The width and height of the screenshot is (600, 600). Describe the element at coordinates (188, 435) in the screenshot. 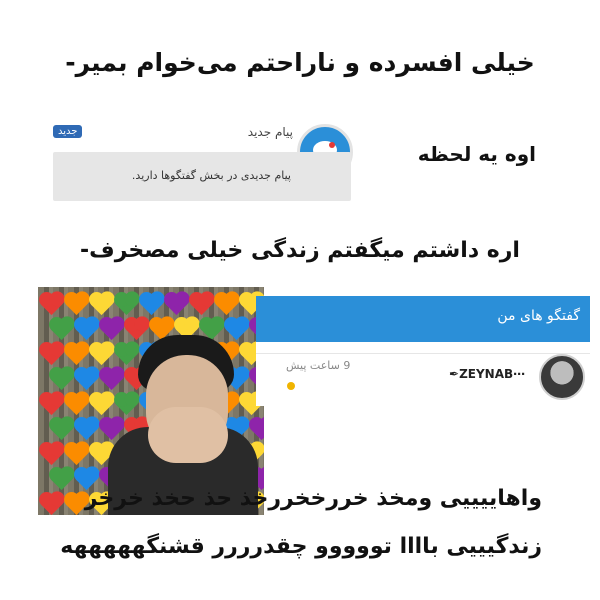

I see `person-hands` at that location.